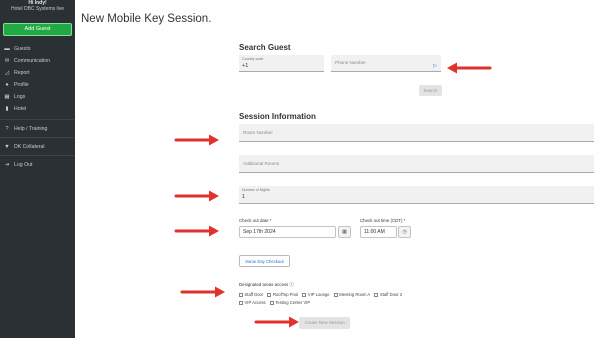  What do you see at coordinates (289, 302) in the screenshot?
I see `area-checkbox-testing-center-vip: Testing Center VIP` at bounding box center [289, 302].